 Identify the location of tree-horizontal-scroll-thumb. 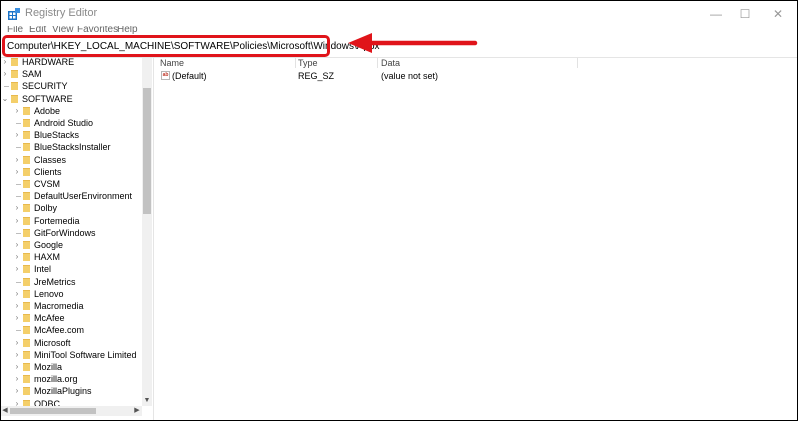
(53, 411).